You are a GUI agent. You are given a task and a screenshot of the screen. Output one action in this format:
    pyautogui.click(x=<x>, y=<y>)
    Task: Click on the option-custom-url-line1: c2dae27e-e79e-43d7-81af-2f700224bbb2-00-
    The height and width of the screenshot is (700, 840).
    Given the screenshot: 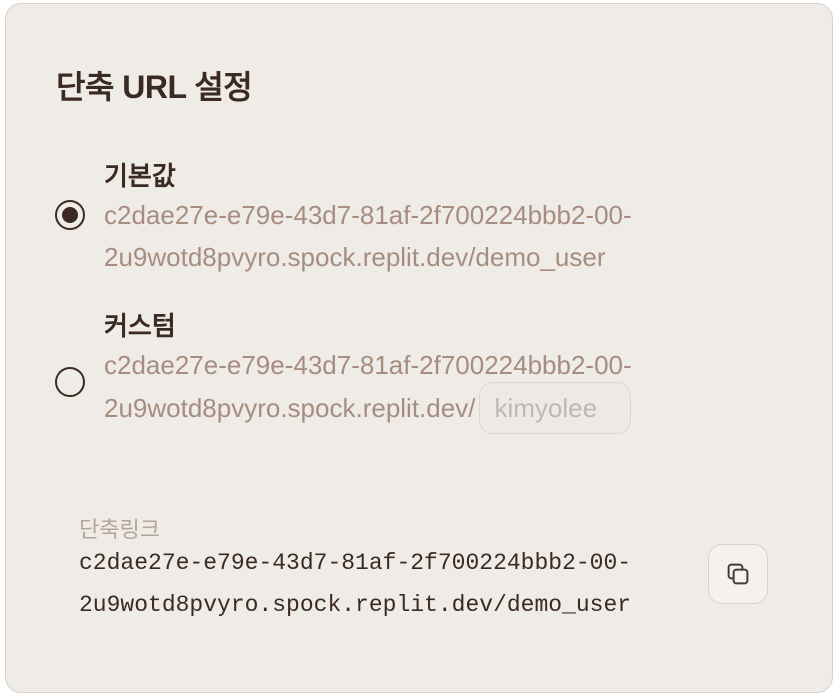 What is the action you would take?
    pyautogui.click(x=368, y=365)
    